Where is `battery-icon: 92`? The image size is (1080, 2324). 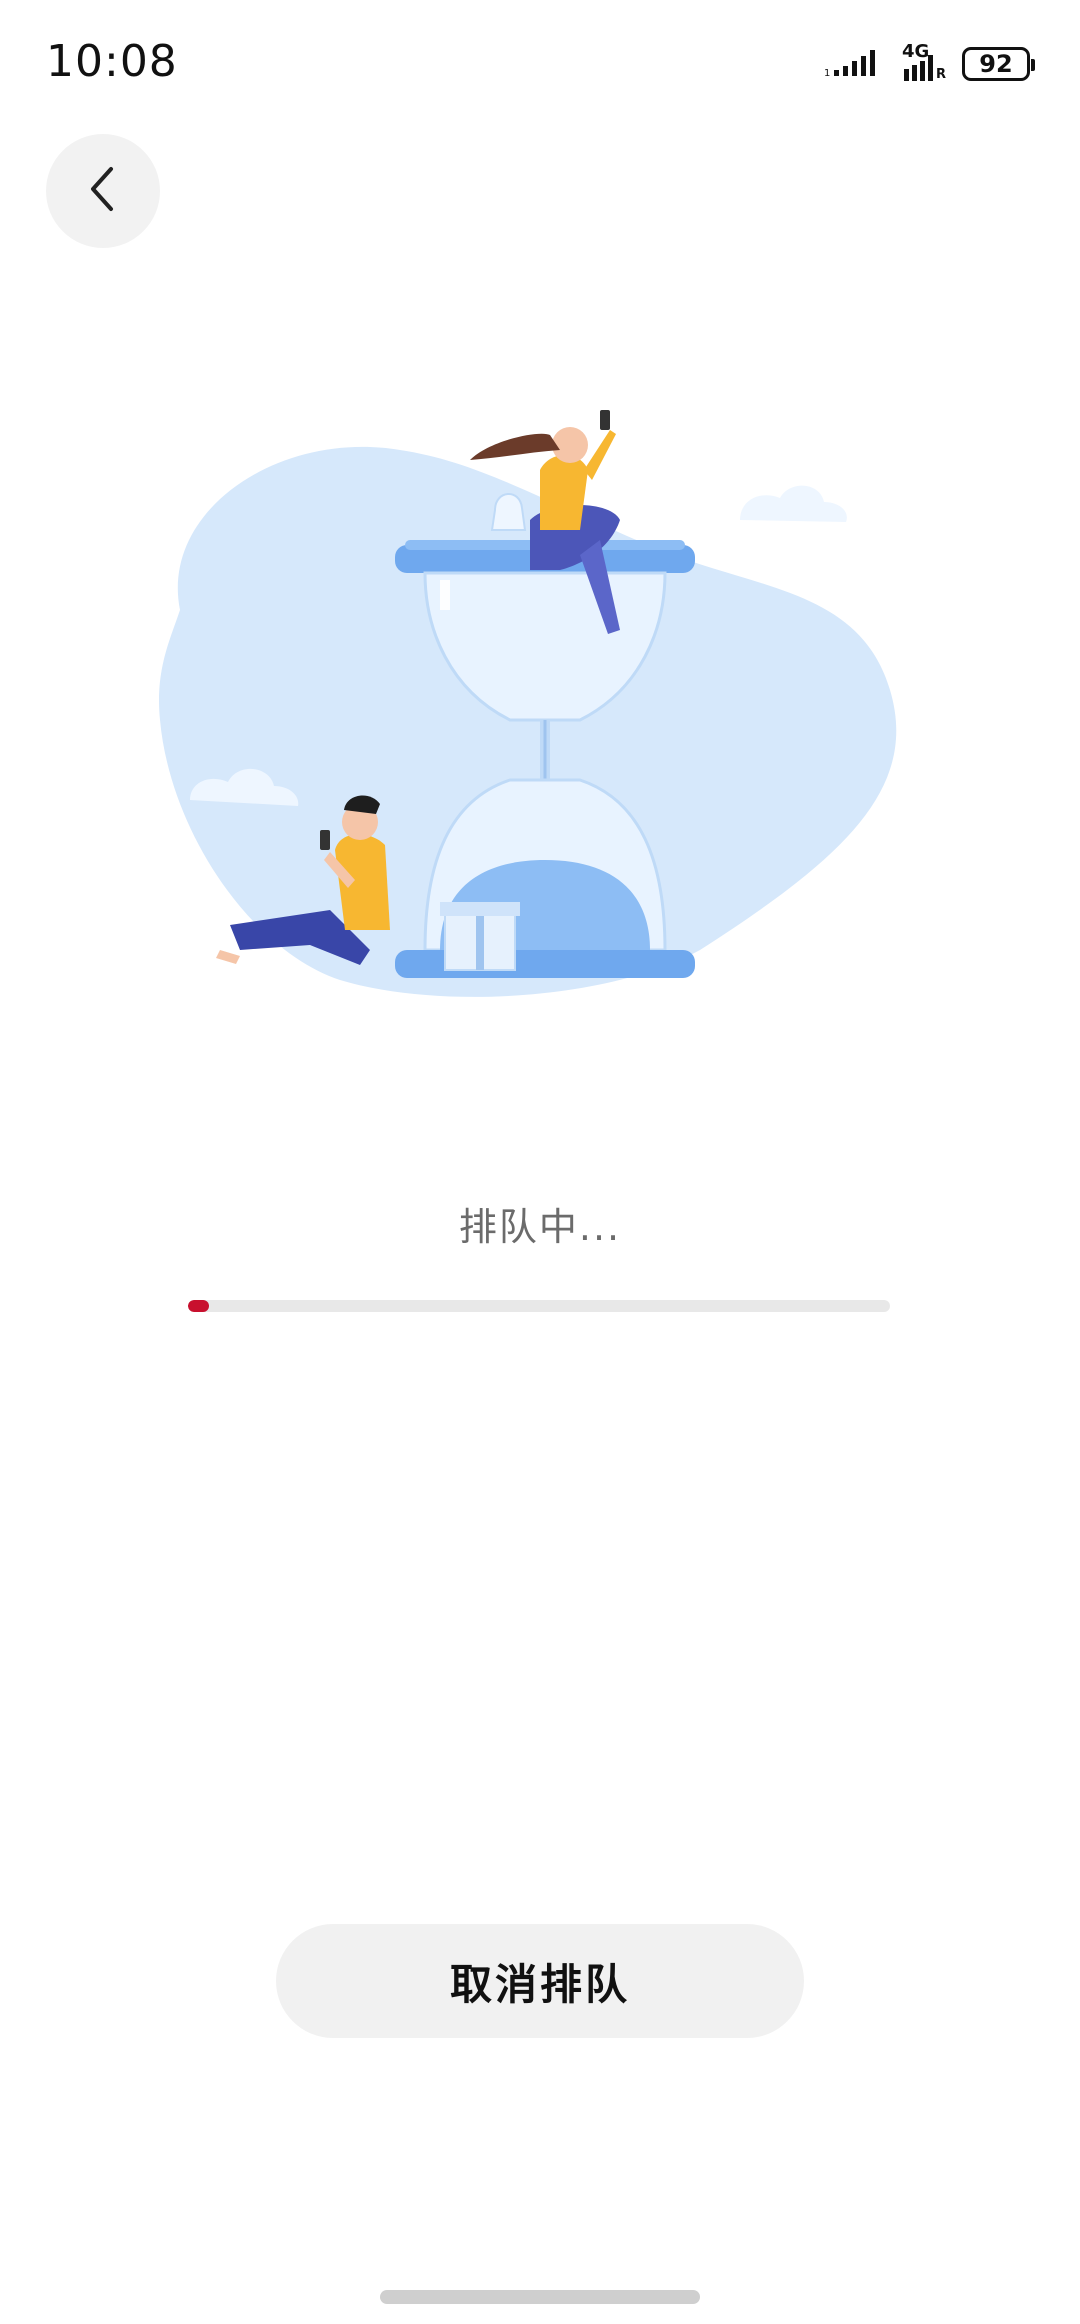
battery-icon: 92 is located at coordinates (998, 64).